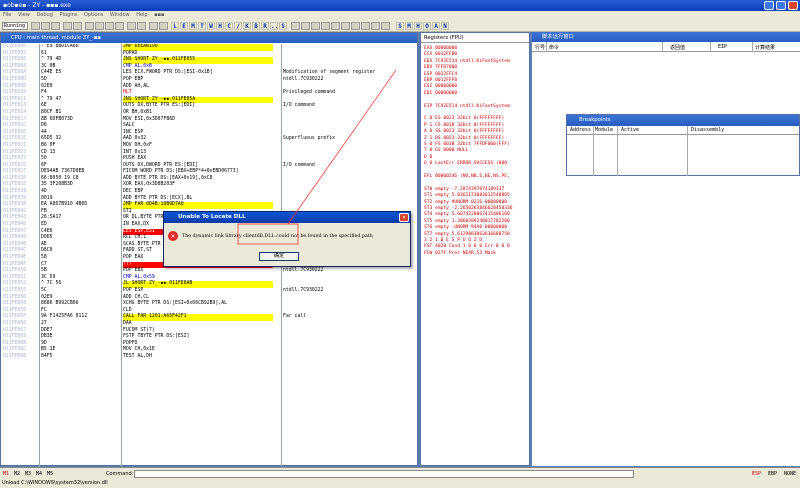 The image size is (800, 488). What do you see at coordinates (440, 74) in the screenshot?
I see `register-line: ESP 0012FFC4` at bounding box center [440, 74].